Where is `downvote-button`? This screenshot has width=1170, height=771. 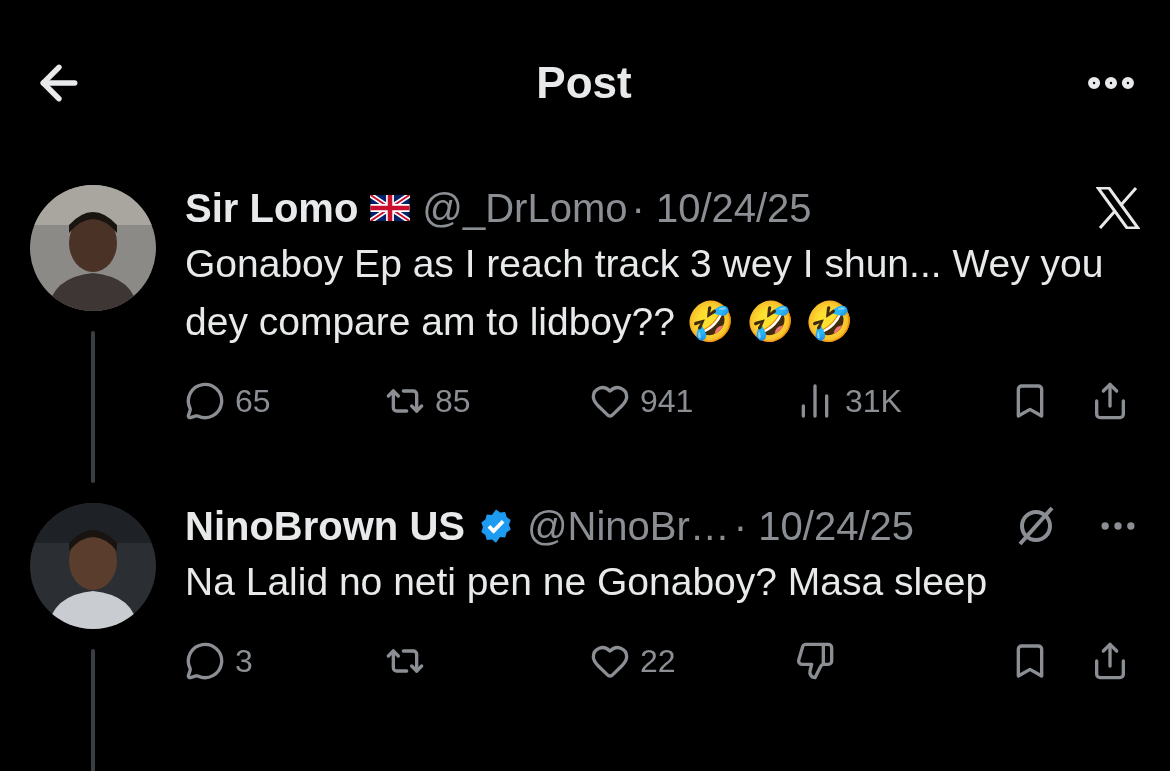
downvote-button is located at coordinates (815, 661).